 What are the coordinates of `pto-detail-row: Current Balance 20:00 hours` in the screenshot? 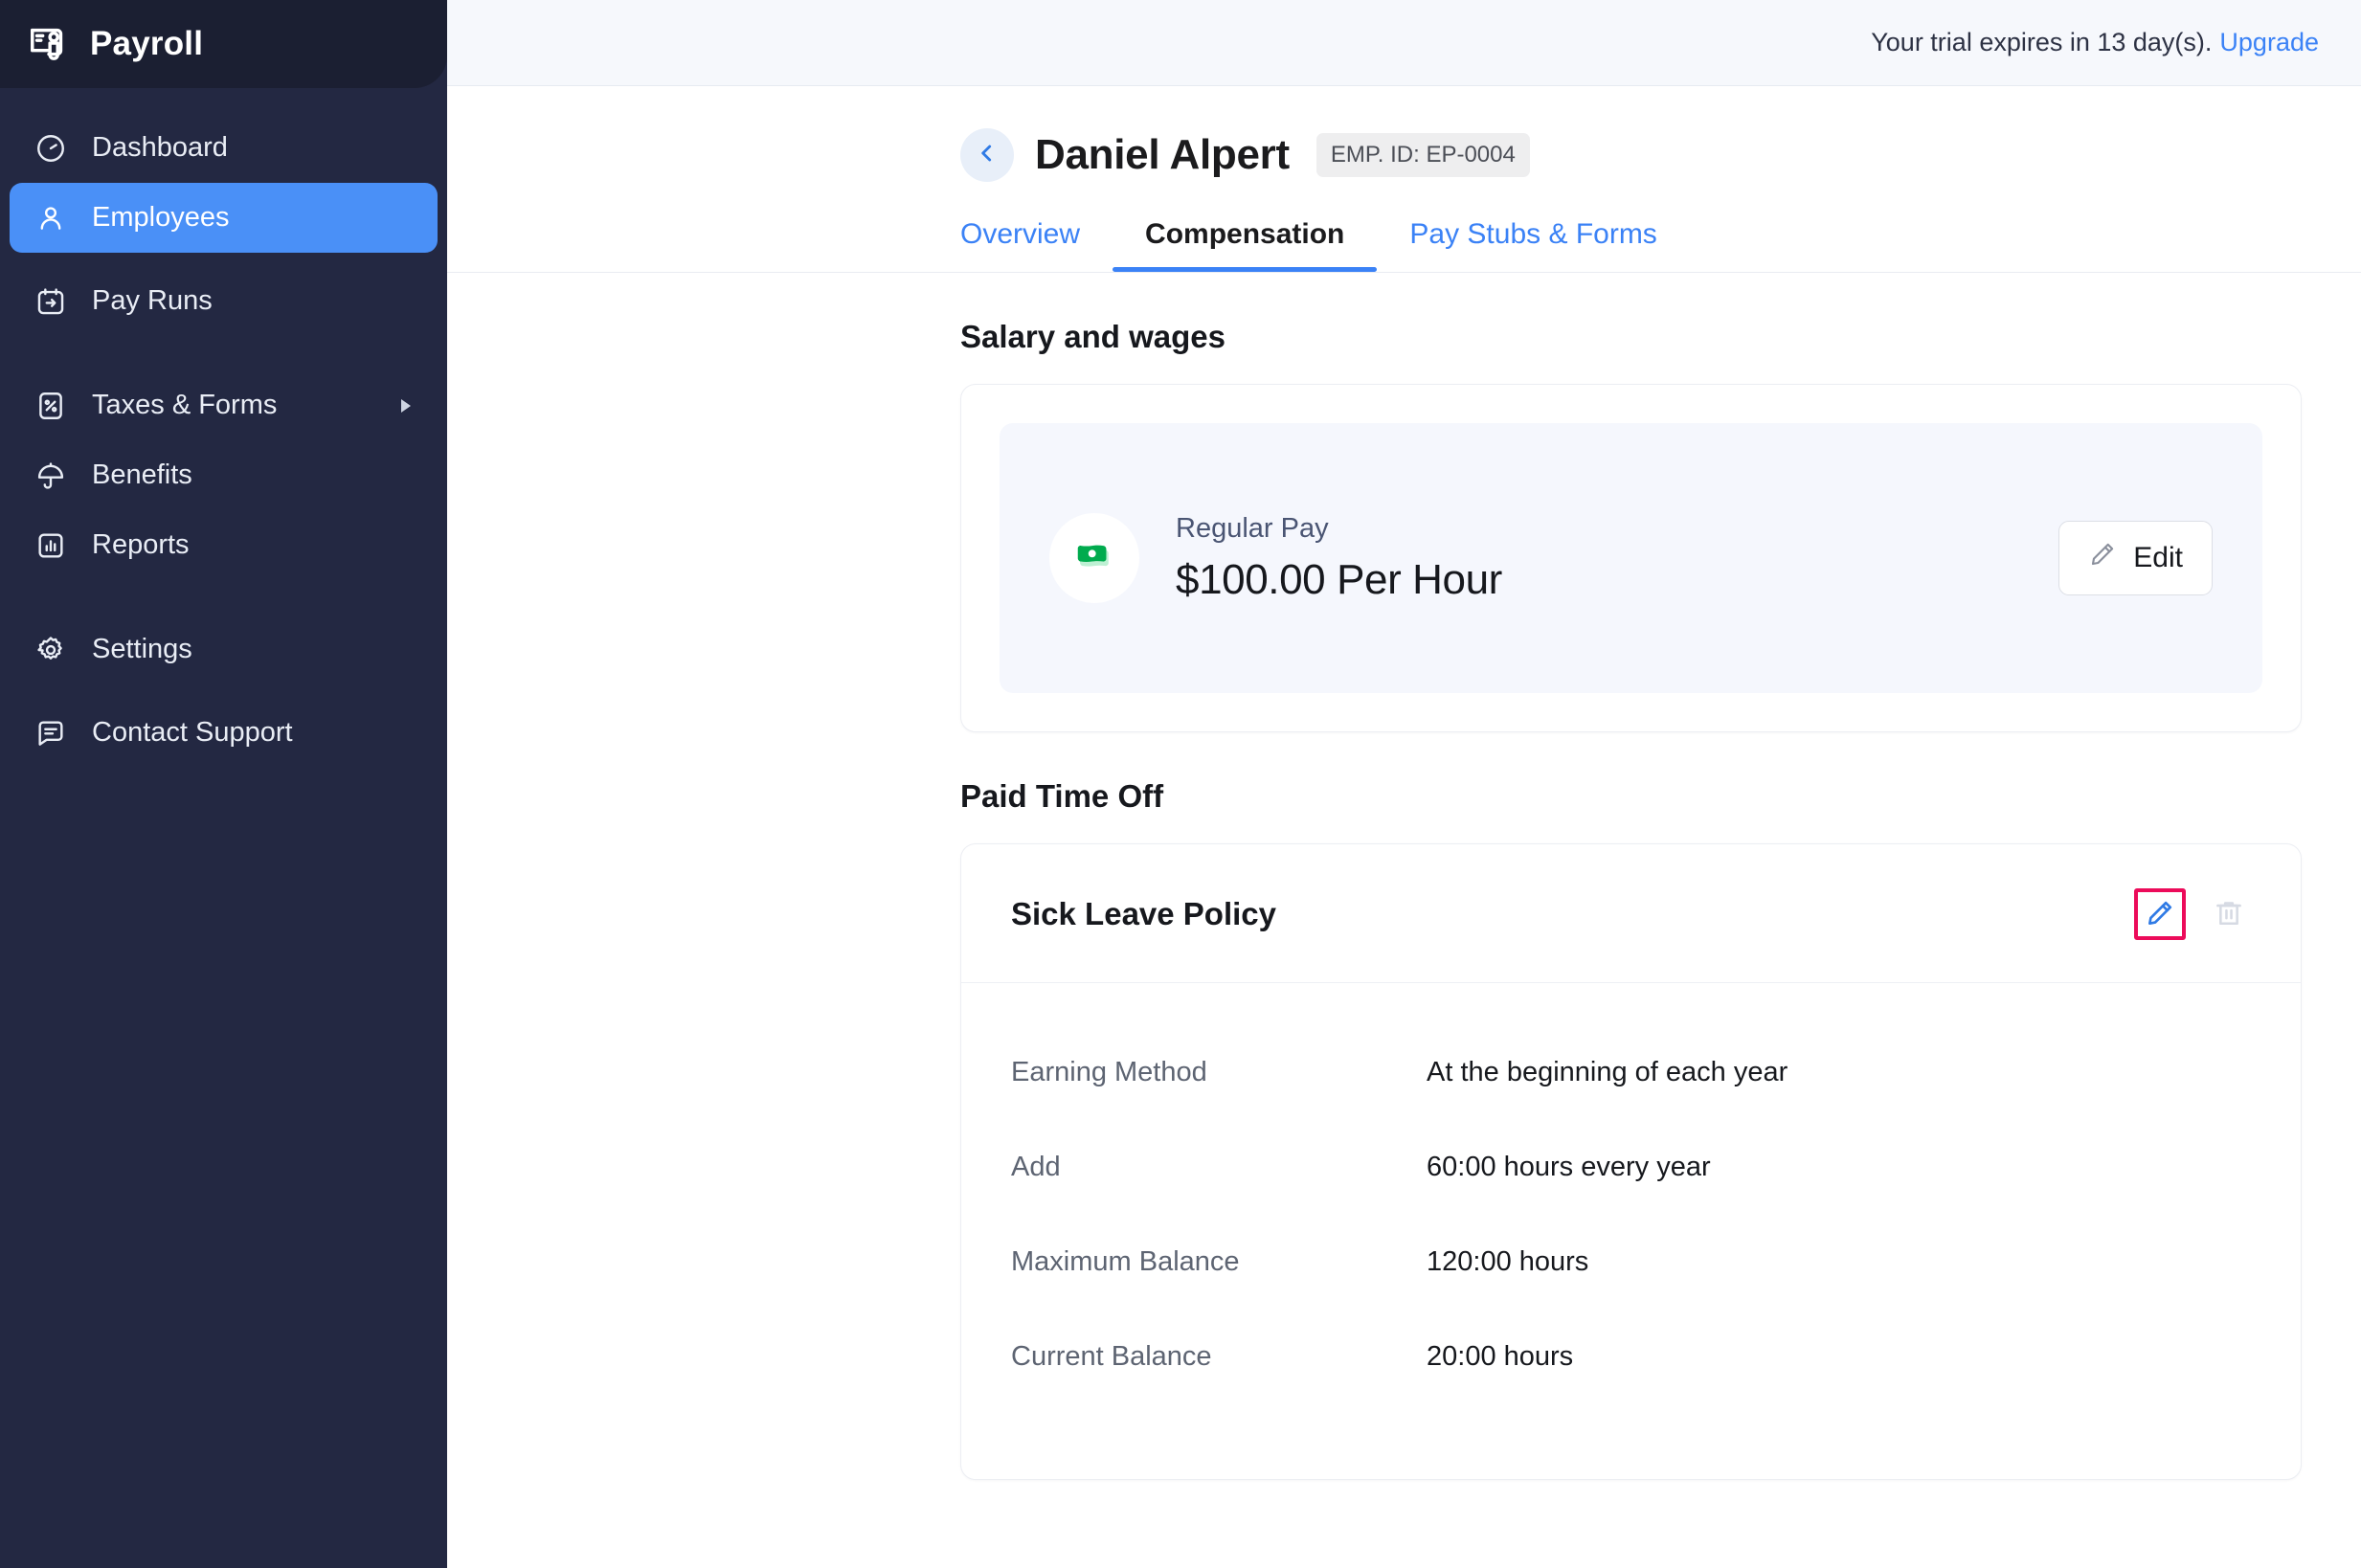 It's located at (1631, 1357).